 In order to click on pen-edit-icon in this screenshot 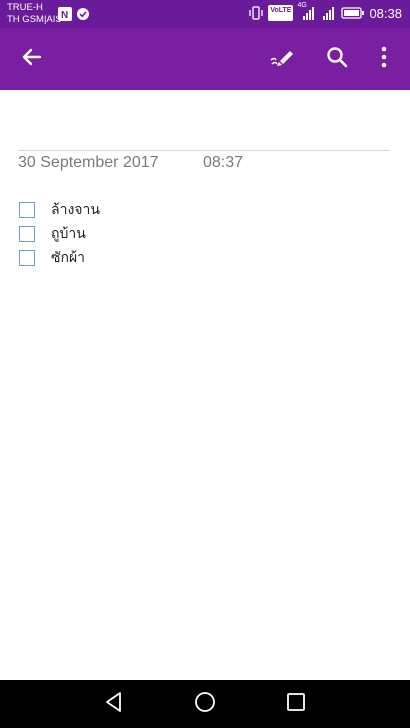, I will do `click(282, 59)`.